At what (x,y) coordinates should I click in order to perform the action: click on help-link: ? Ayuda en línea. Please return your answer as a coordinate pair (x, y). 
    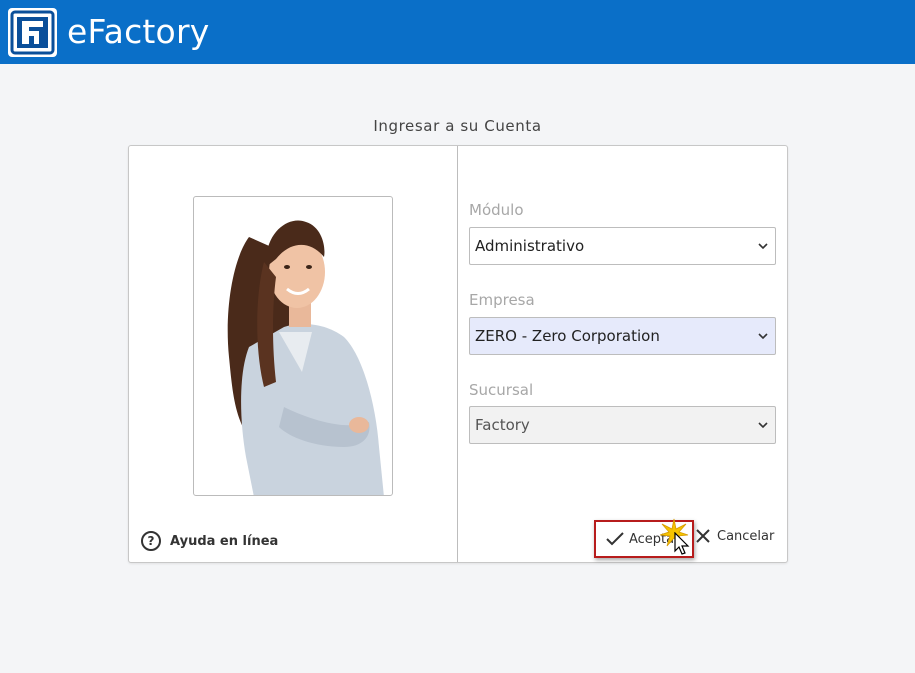
    Looking at the image, I should click on (209, 541).